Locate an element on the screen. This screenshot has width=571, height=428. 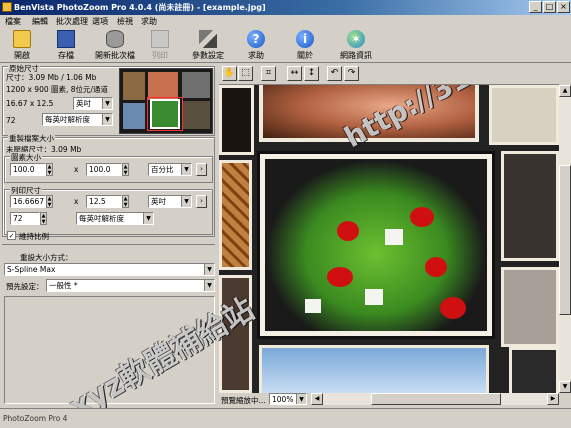
web-info-label: 網路資訊 is located at coordinates (356, 55).